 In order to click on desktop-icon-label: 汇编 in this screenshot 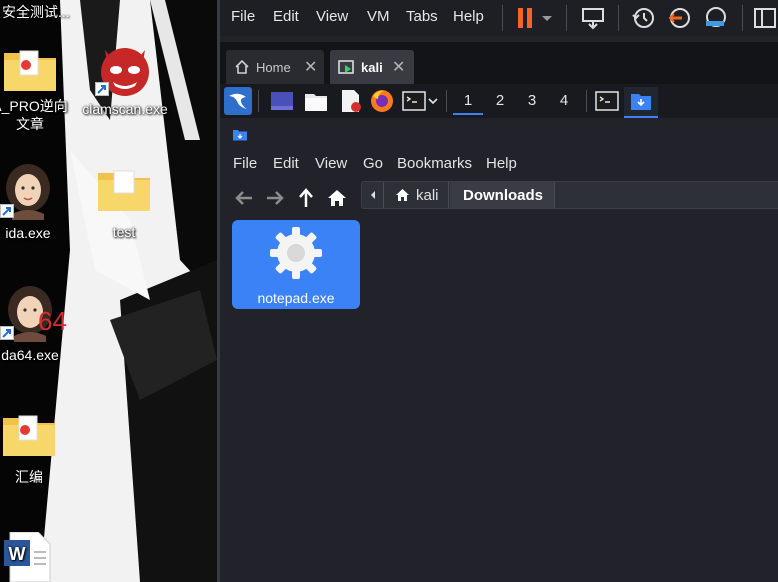, I will do `click(29, 477)`.